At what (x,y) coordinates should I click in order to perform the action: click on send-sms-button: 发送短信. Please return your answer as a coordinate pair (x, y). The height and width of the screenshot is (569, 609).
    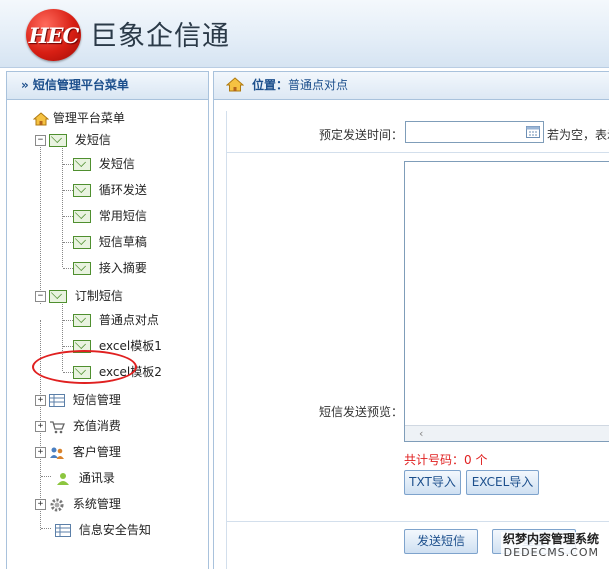
    Looking at the image, I should click on (441, 541).